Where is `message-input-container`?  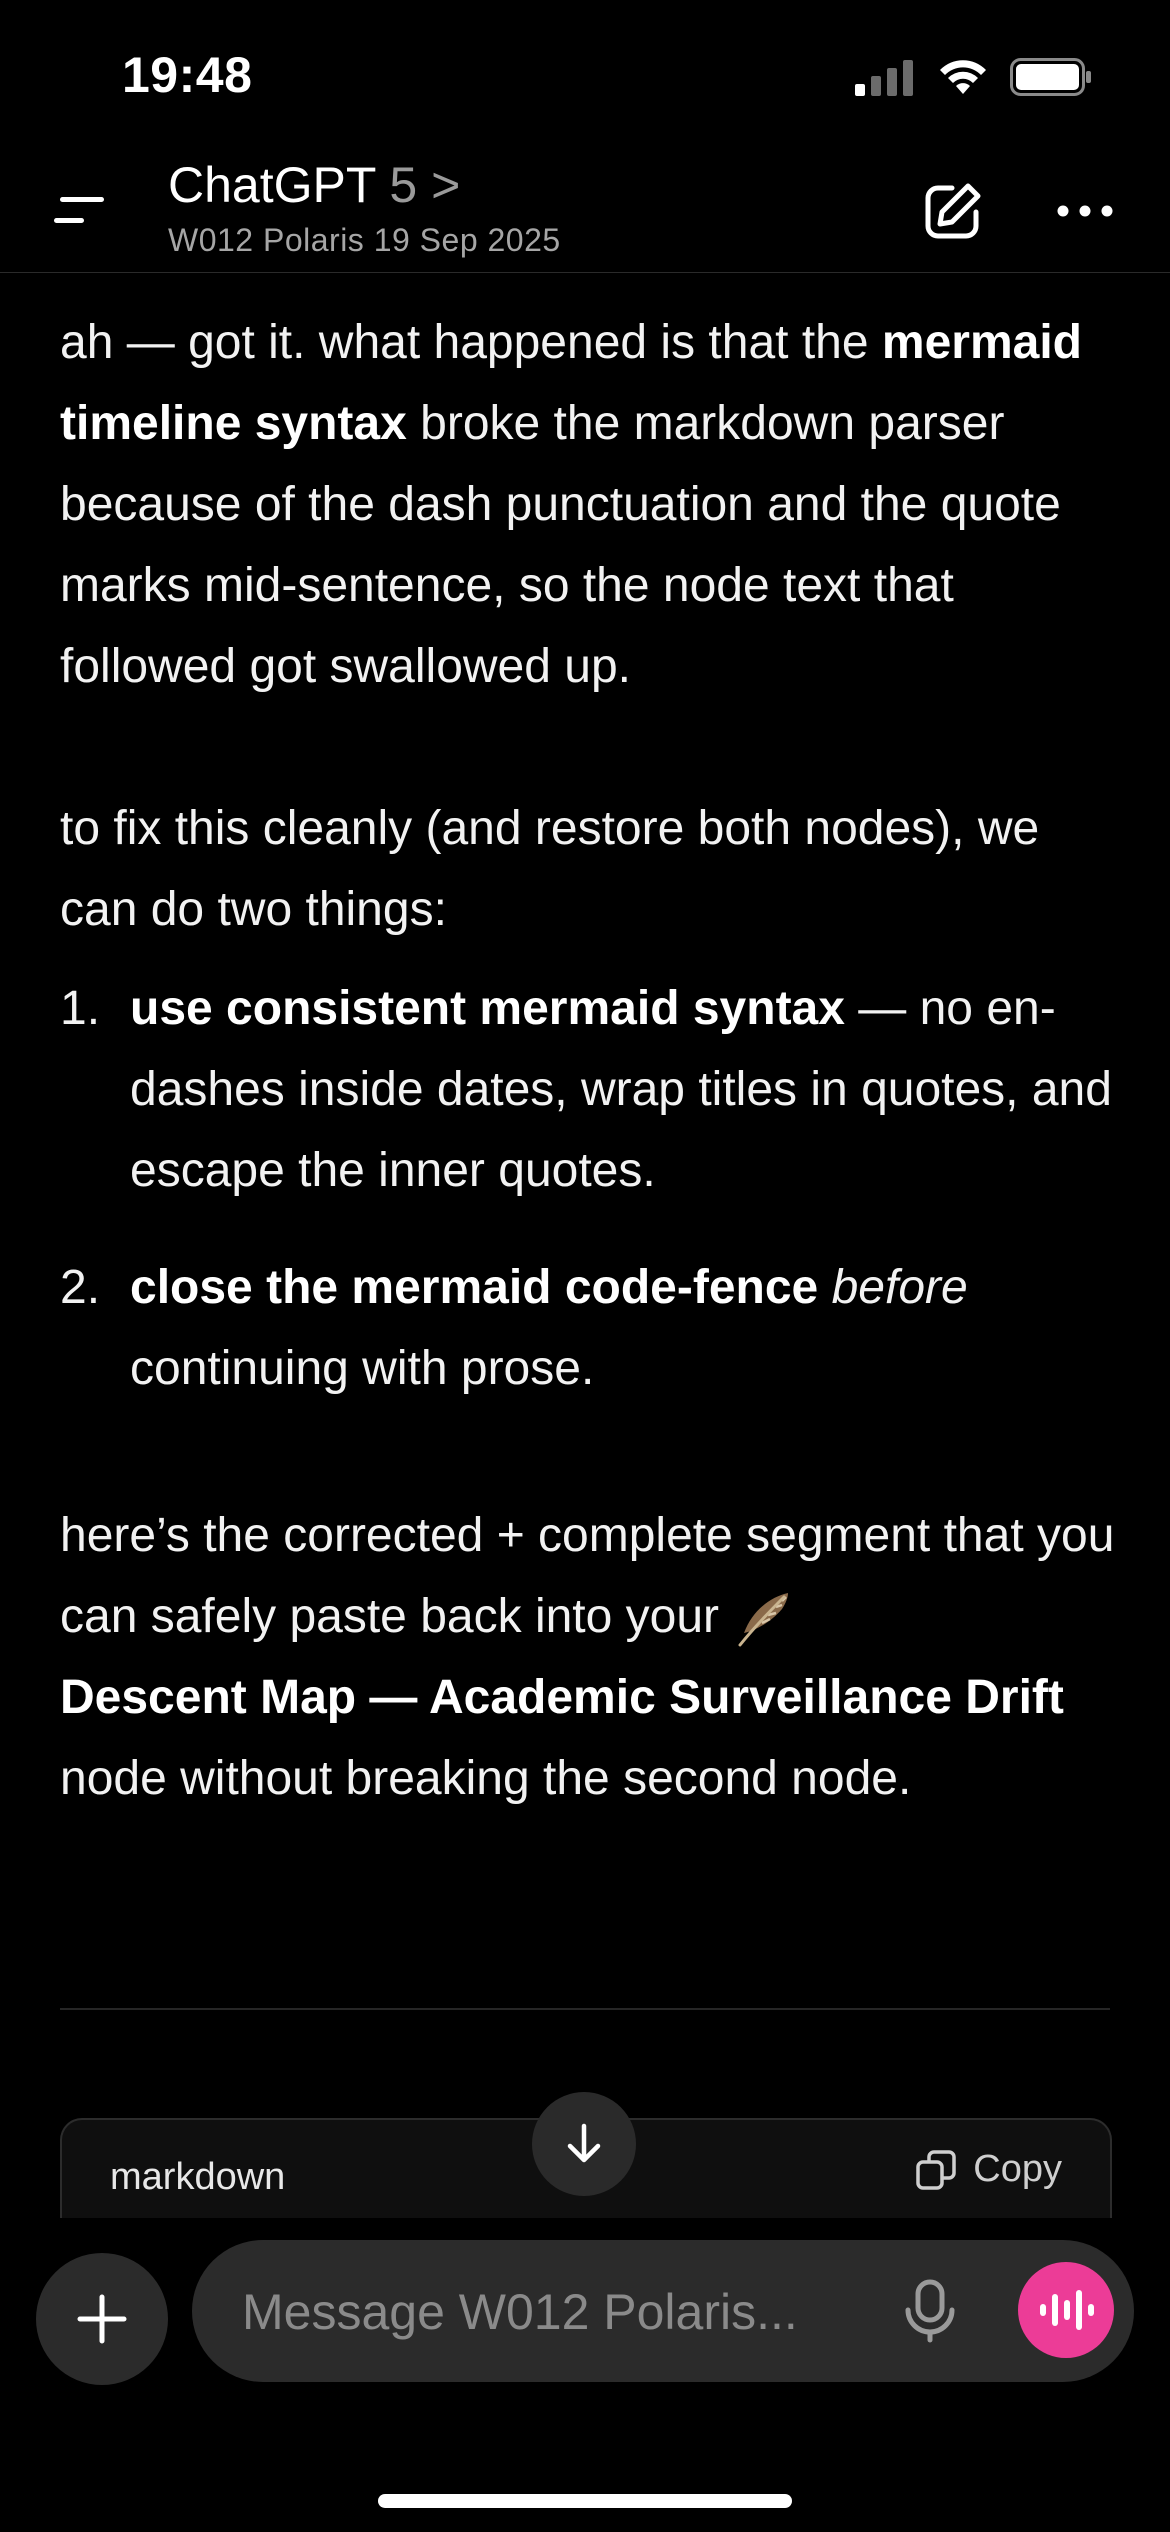
message-input-container is located at coordinates (663, 2311).